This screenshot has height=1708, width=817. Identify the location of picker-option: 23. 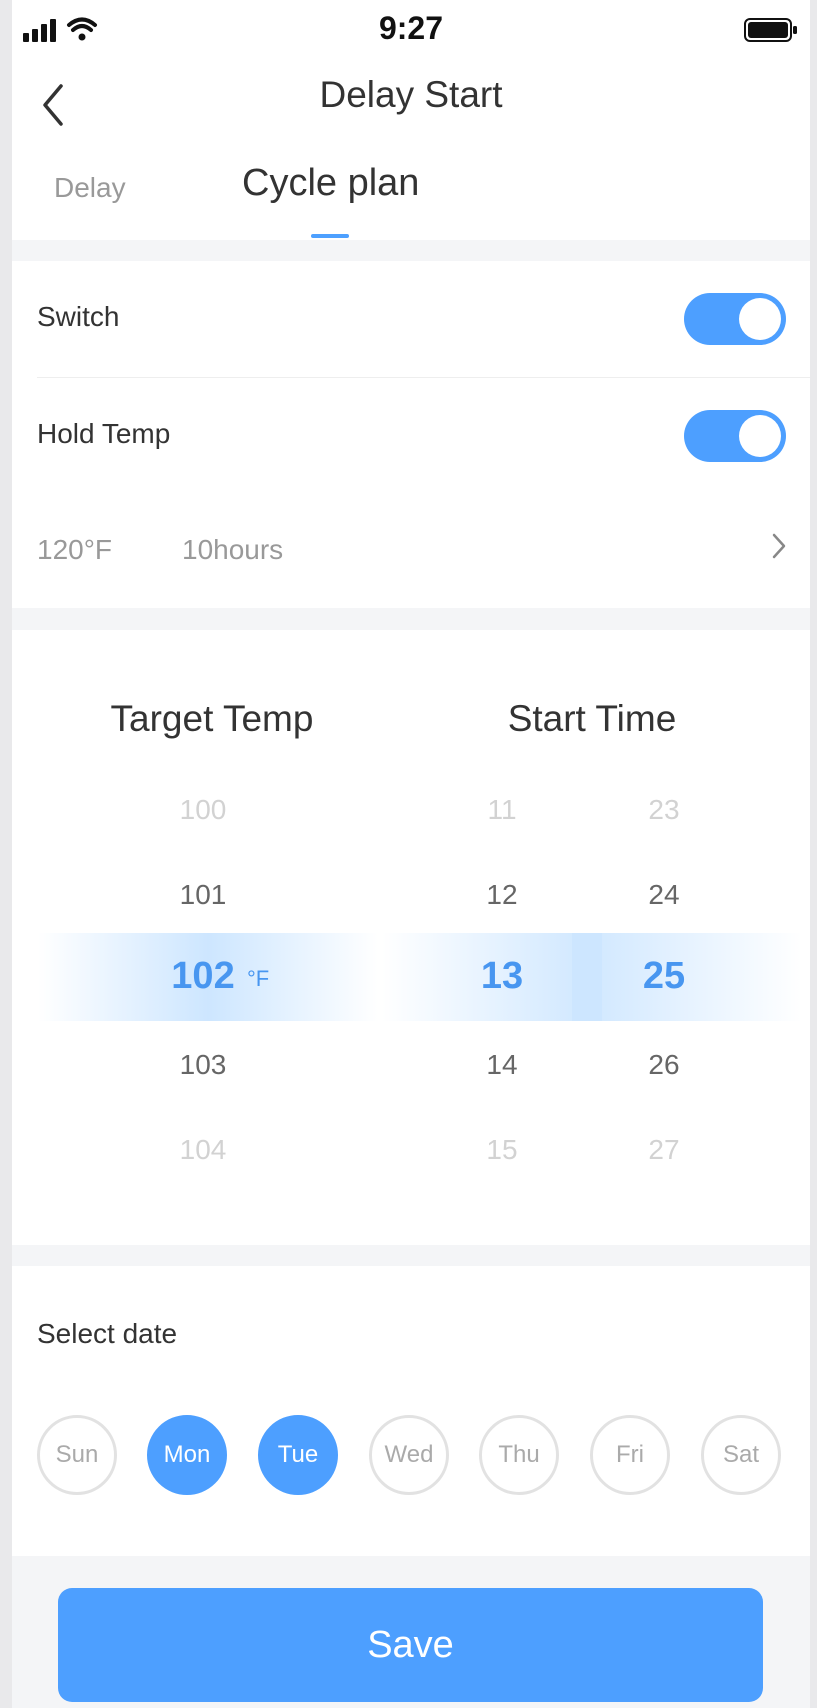
(664, 810).